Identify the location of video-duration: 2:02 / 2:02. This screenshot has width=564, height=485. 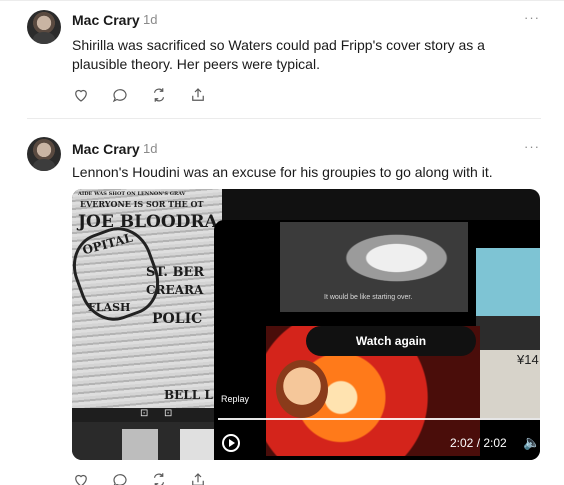
(478, 443).